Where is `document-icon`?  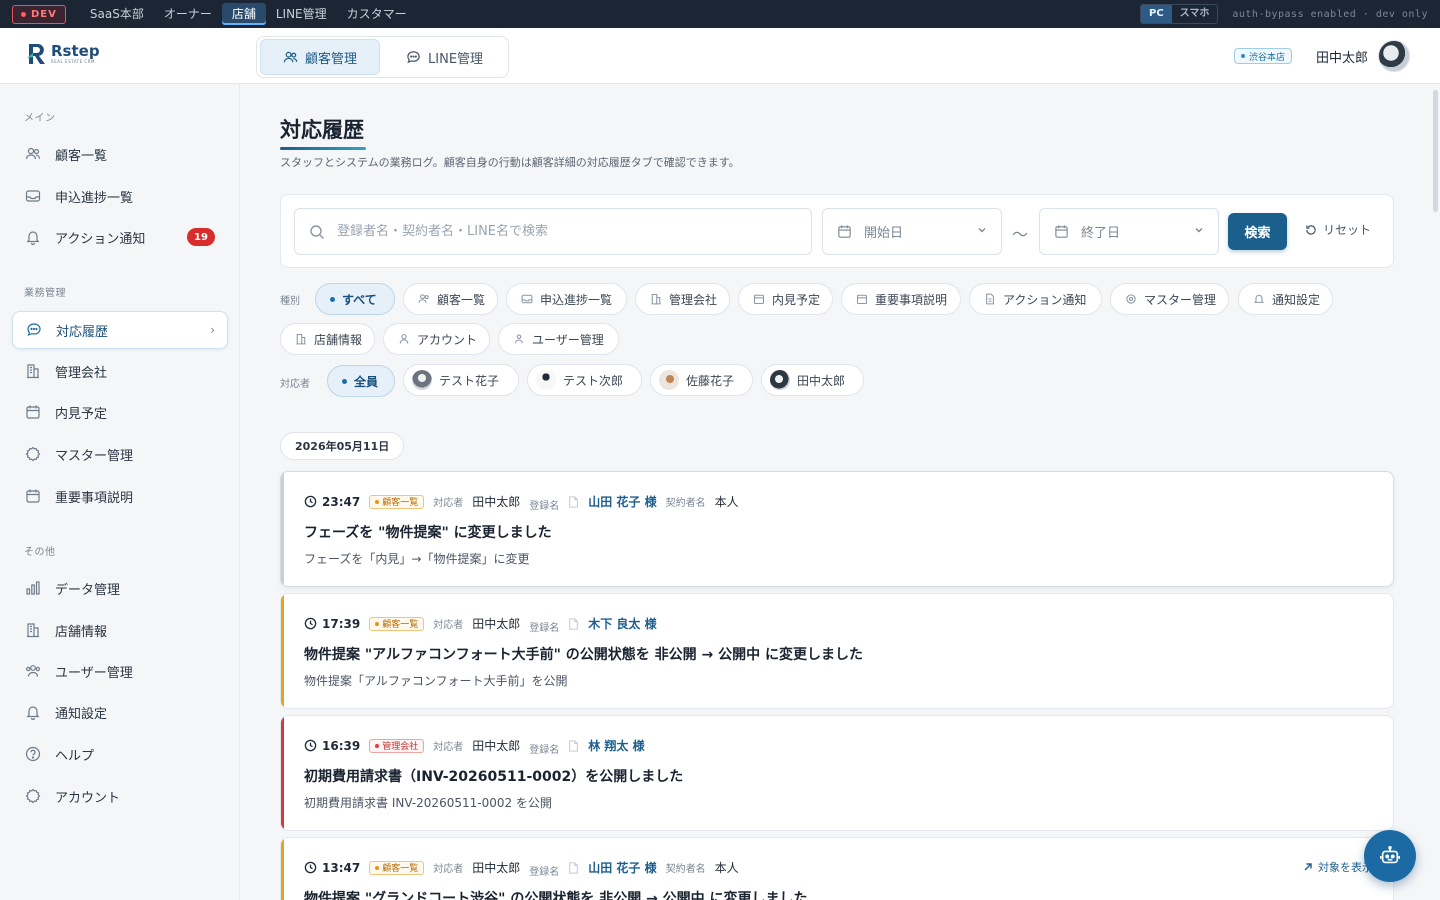 document-icon is located at coordinates (990, 299).